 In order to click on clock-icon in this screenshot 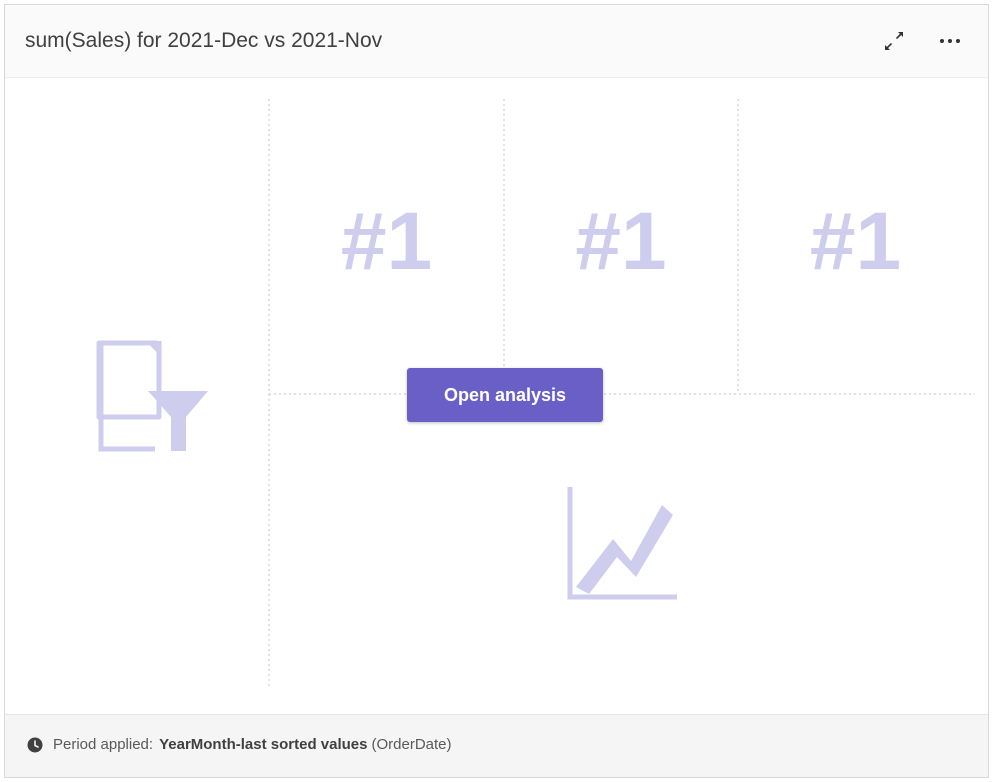, I will do `click(35, 744)`.